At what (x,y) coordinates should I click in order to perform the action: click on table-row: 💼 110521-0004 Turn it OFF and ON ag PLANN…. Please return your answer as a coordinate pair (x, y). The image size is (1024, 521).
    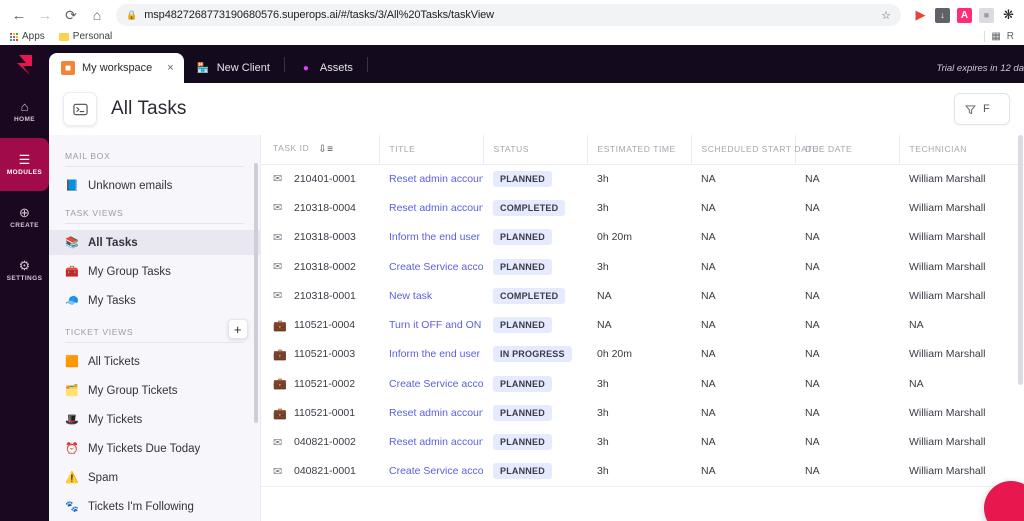
    Looking at the image, I should click on (642, 324).